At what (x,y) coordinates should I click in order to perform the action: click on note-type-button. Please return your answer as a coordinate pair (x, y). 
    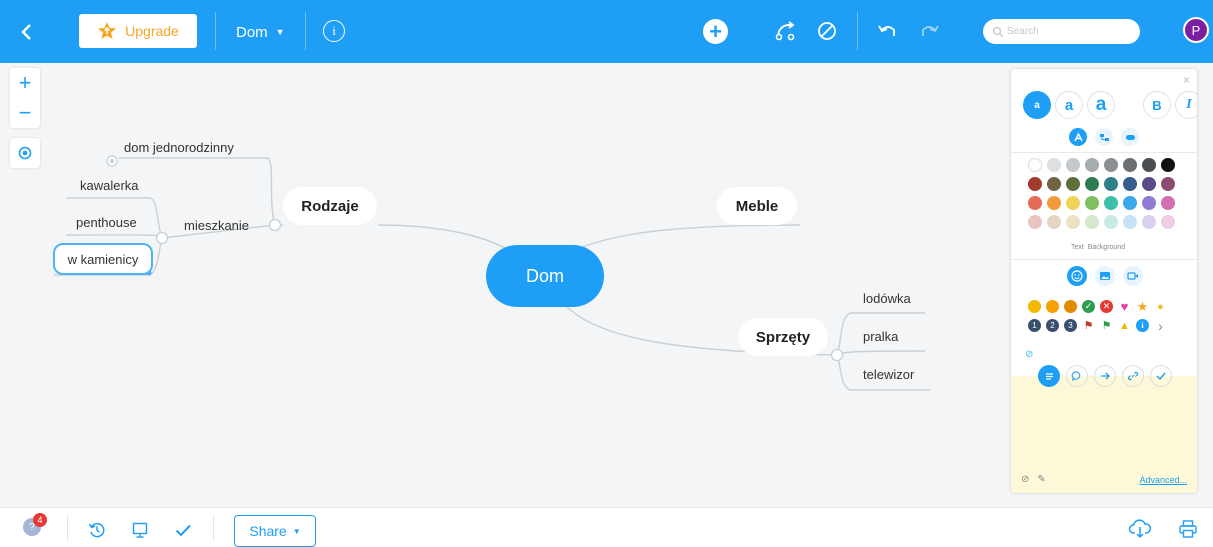
    Looking at the image, I should click on (1049, 376).